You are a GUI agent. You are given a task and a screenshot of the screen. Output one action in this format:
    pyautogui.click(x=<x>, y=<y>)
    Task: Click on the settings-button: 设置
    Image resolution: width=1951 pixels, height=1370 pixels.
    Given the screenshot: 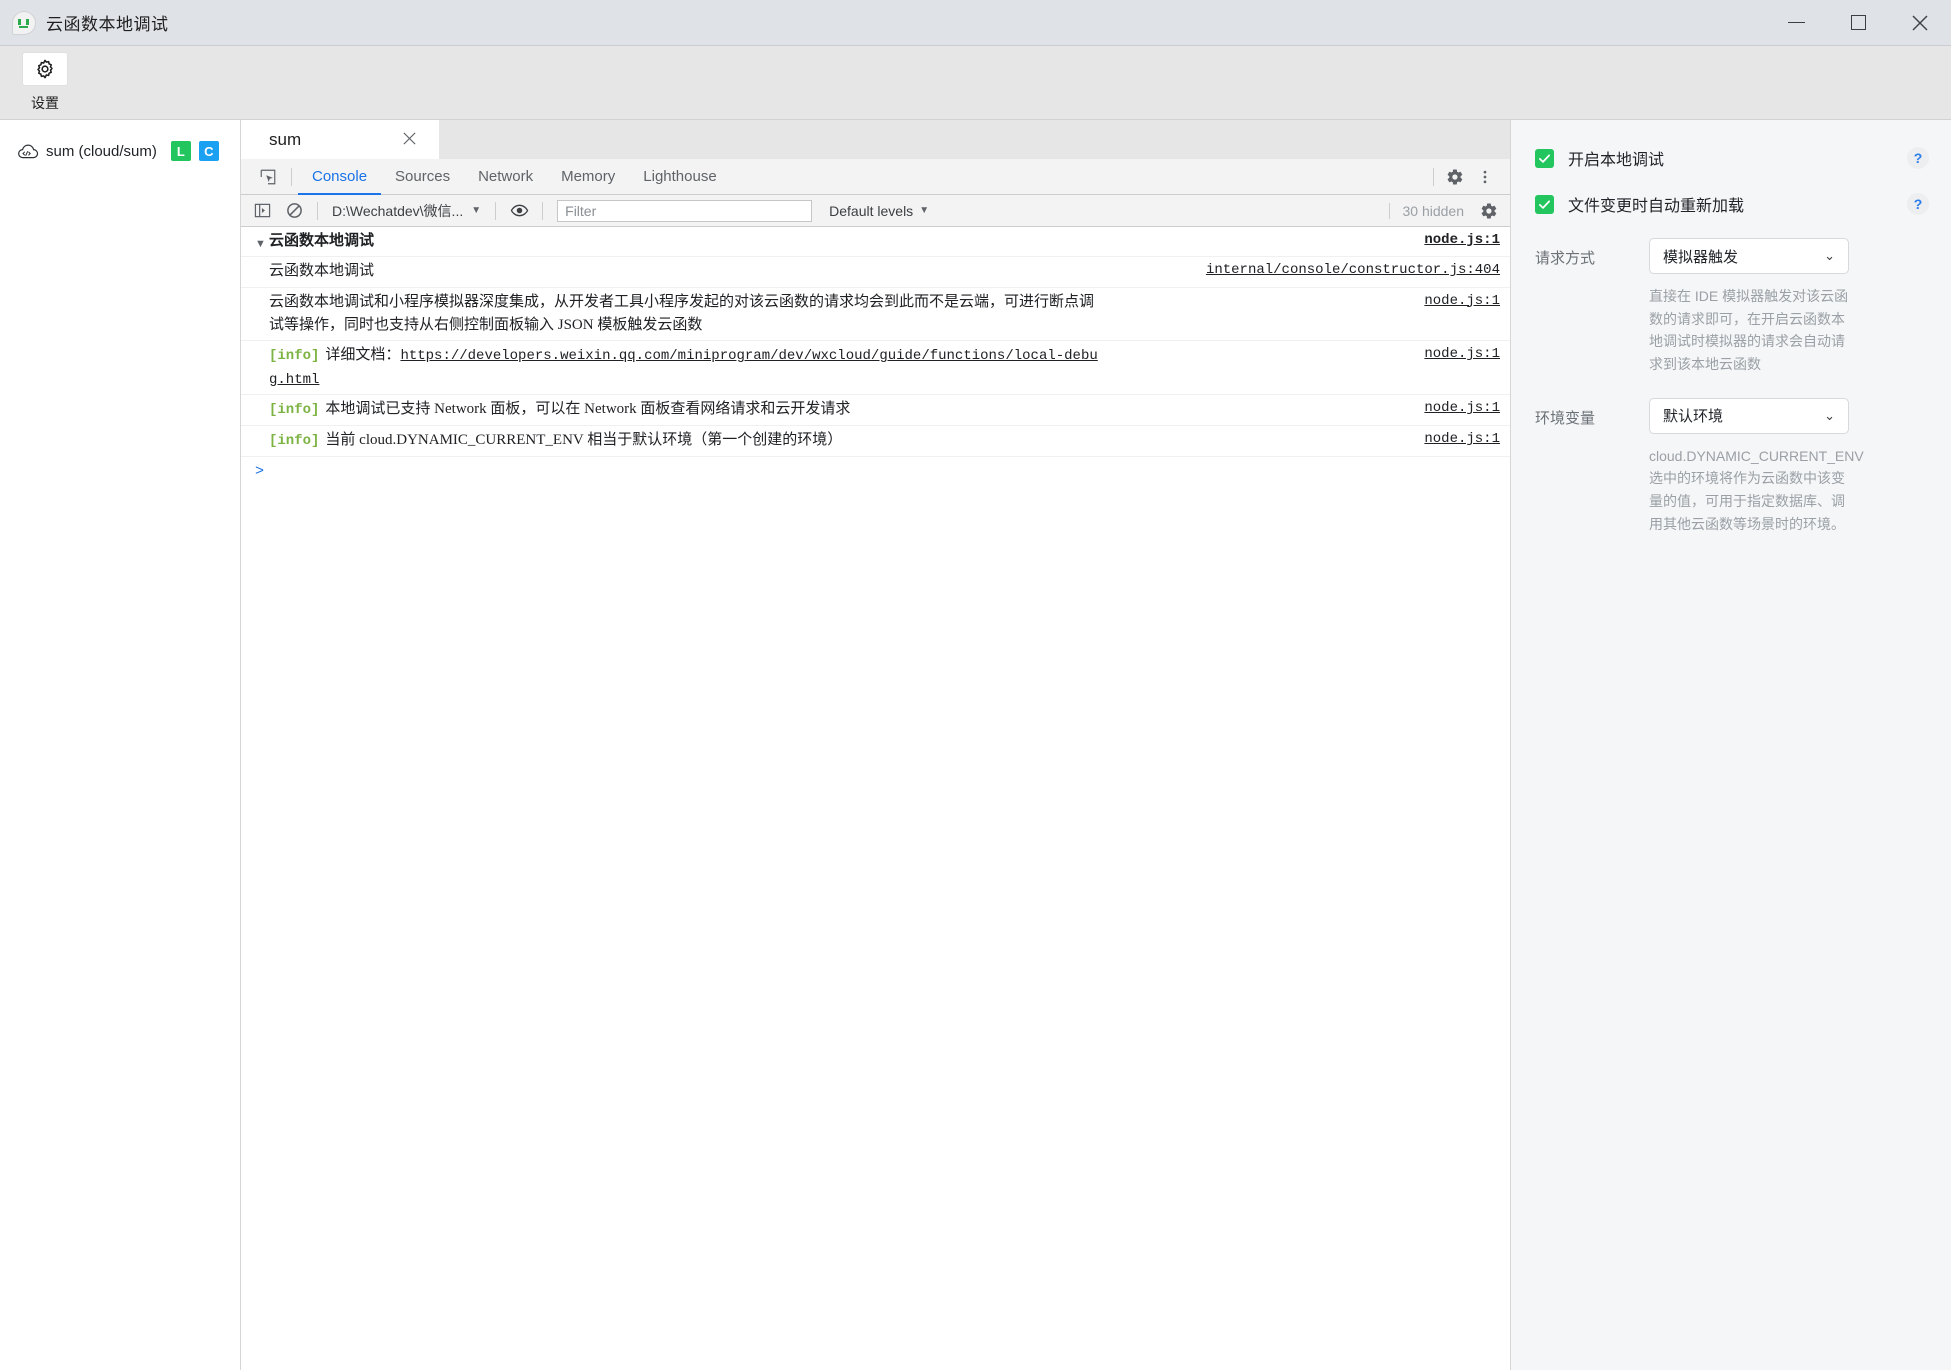 What is the action you would take?
    pyautogui.click(x=45, y=82)
    